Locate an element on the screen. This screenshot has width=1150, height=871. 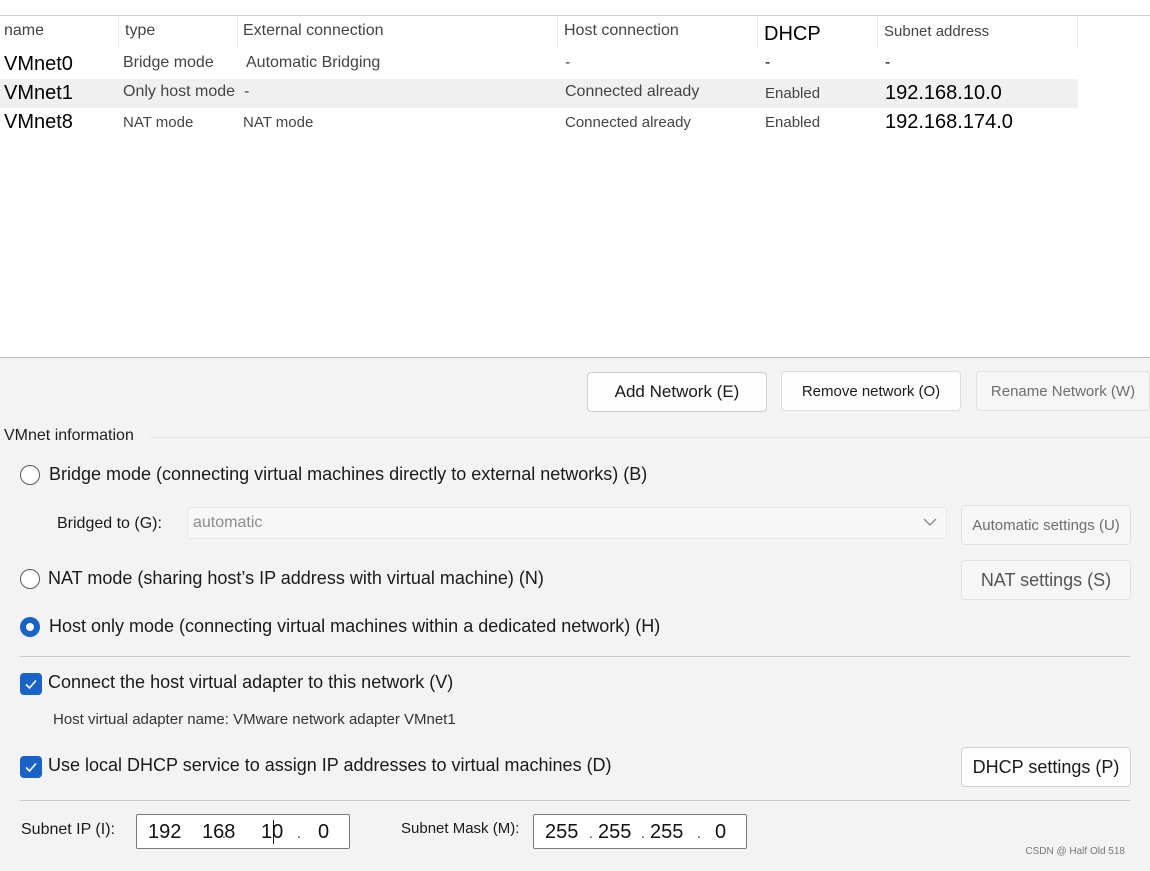
row-type: NAT mode is located at coordinates (158, 122).